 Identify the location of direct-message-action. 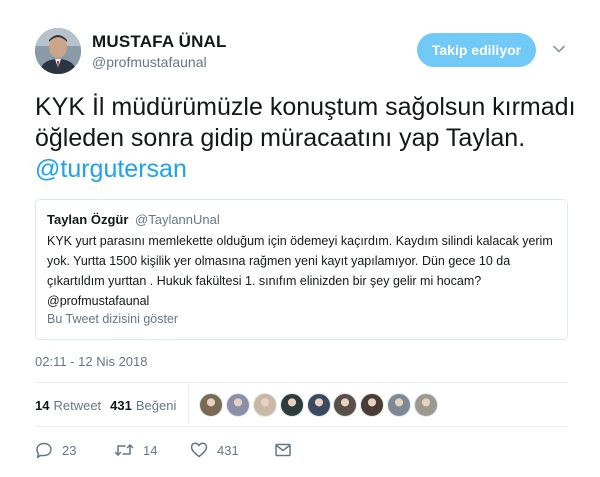
(283, 450).